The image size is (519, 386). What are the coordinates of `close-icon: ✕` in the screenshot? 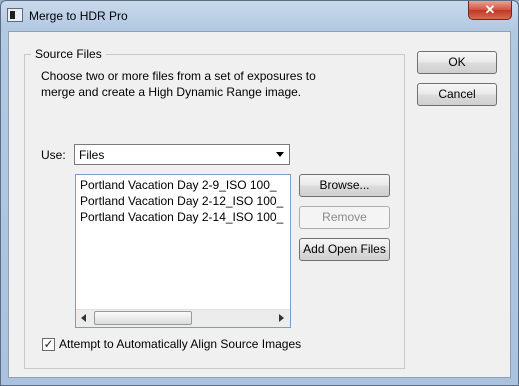 It's located at (490, 9).